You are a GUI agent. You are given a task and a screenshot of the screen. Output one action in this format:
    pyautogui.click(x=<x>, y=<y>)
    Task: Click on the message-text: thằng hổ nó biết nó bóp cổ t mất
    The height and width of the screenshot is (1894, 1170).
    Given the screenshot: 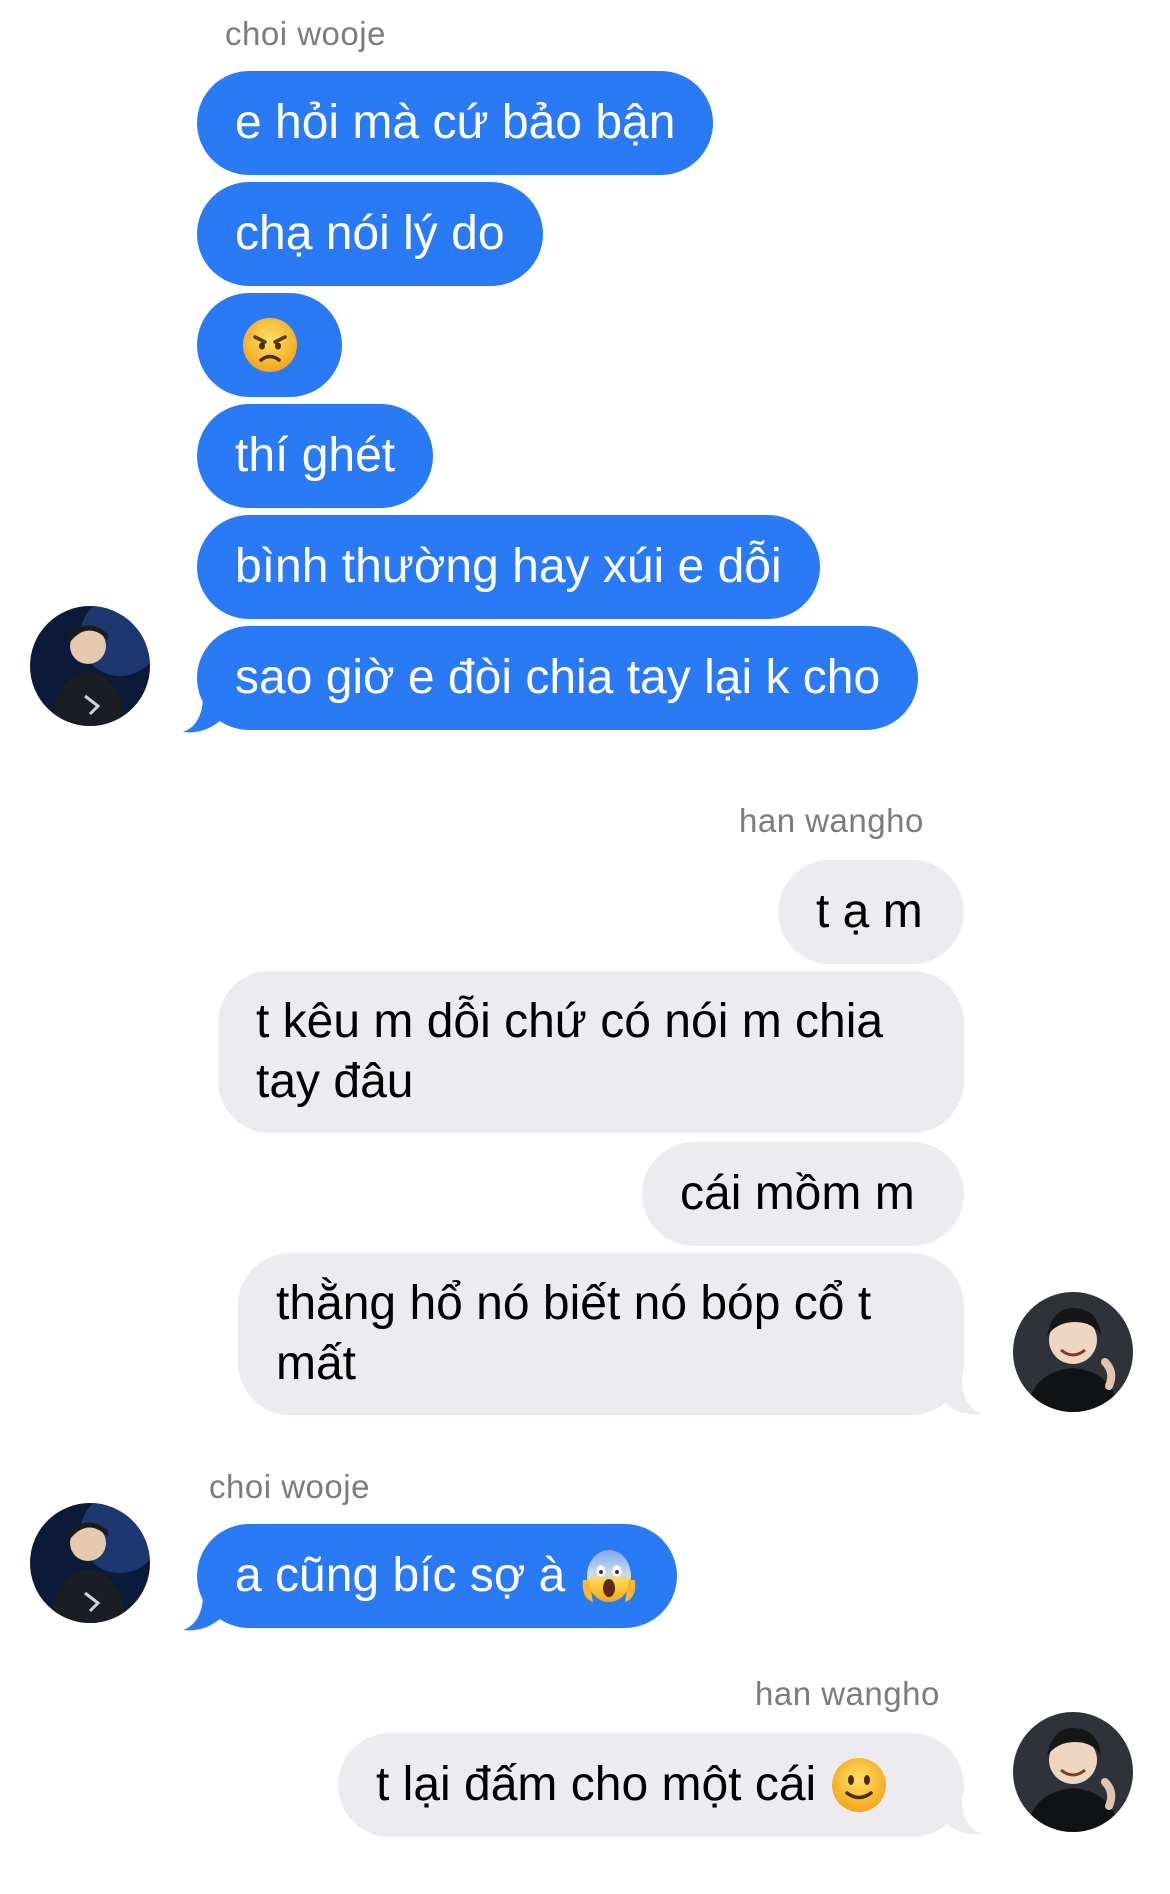 What is the action you would take?
    pyautogui.click(x=574, y=1333)
    